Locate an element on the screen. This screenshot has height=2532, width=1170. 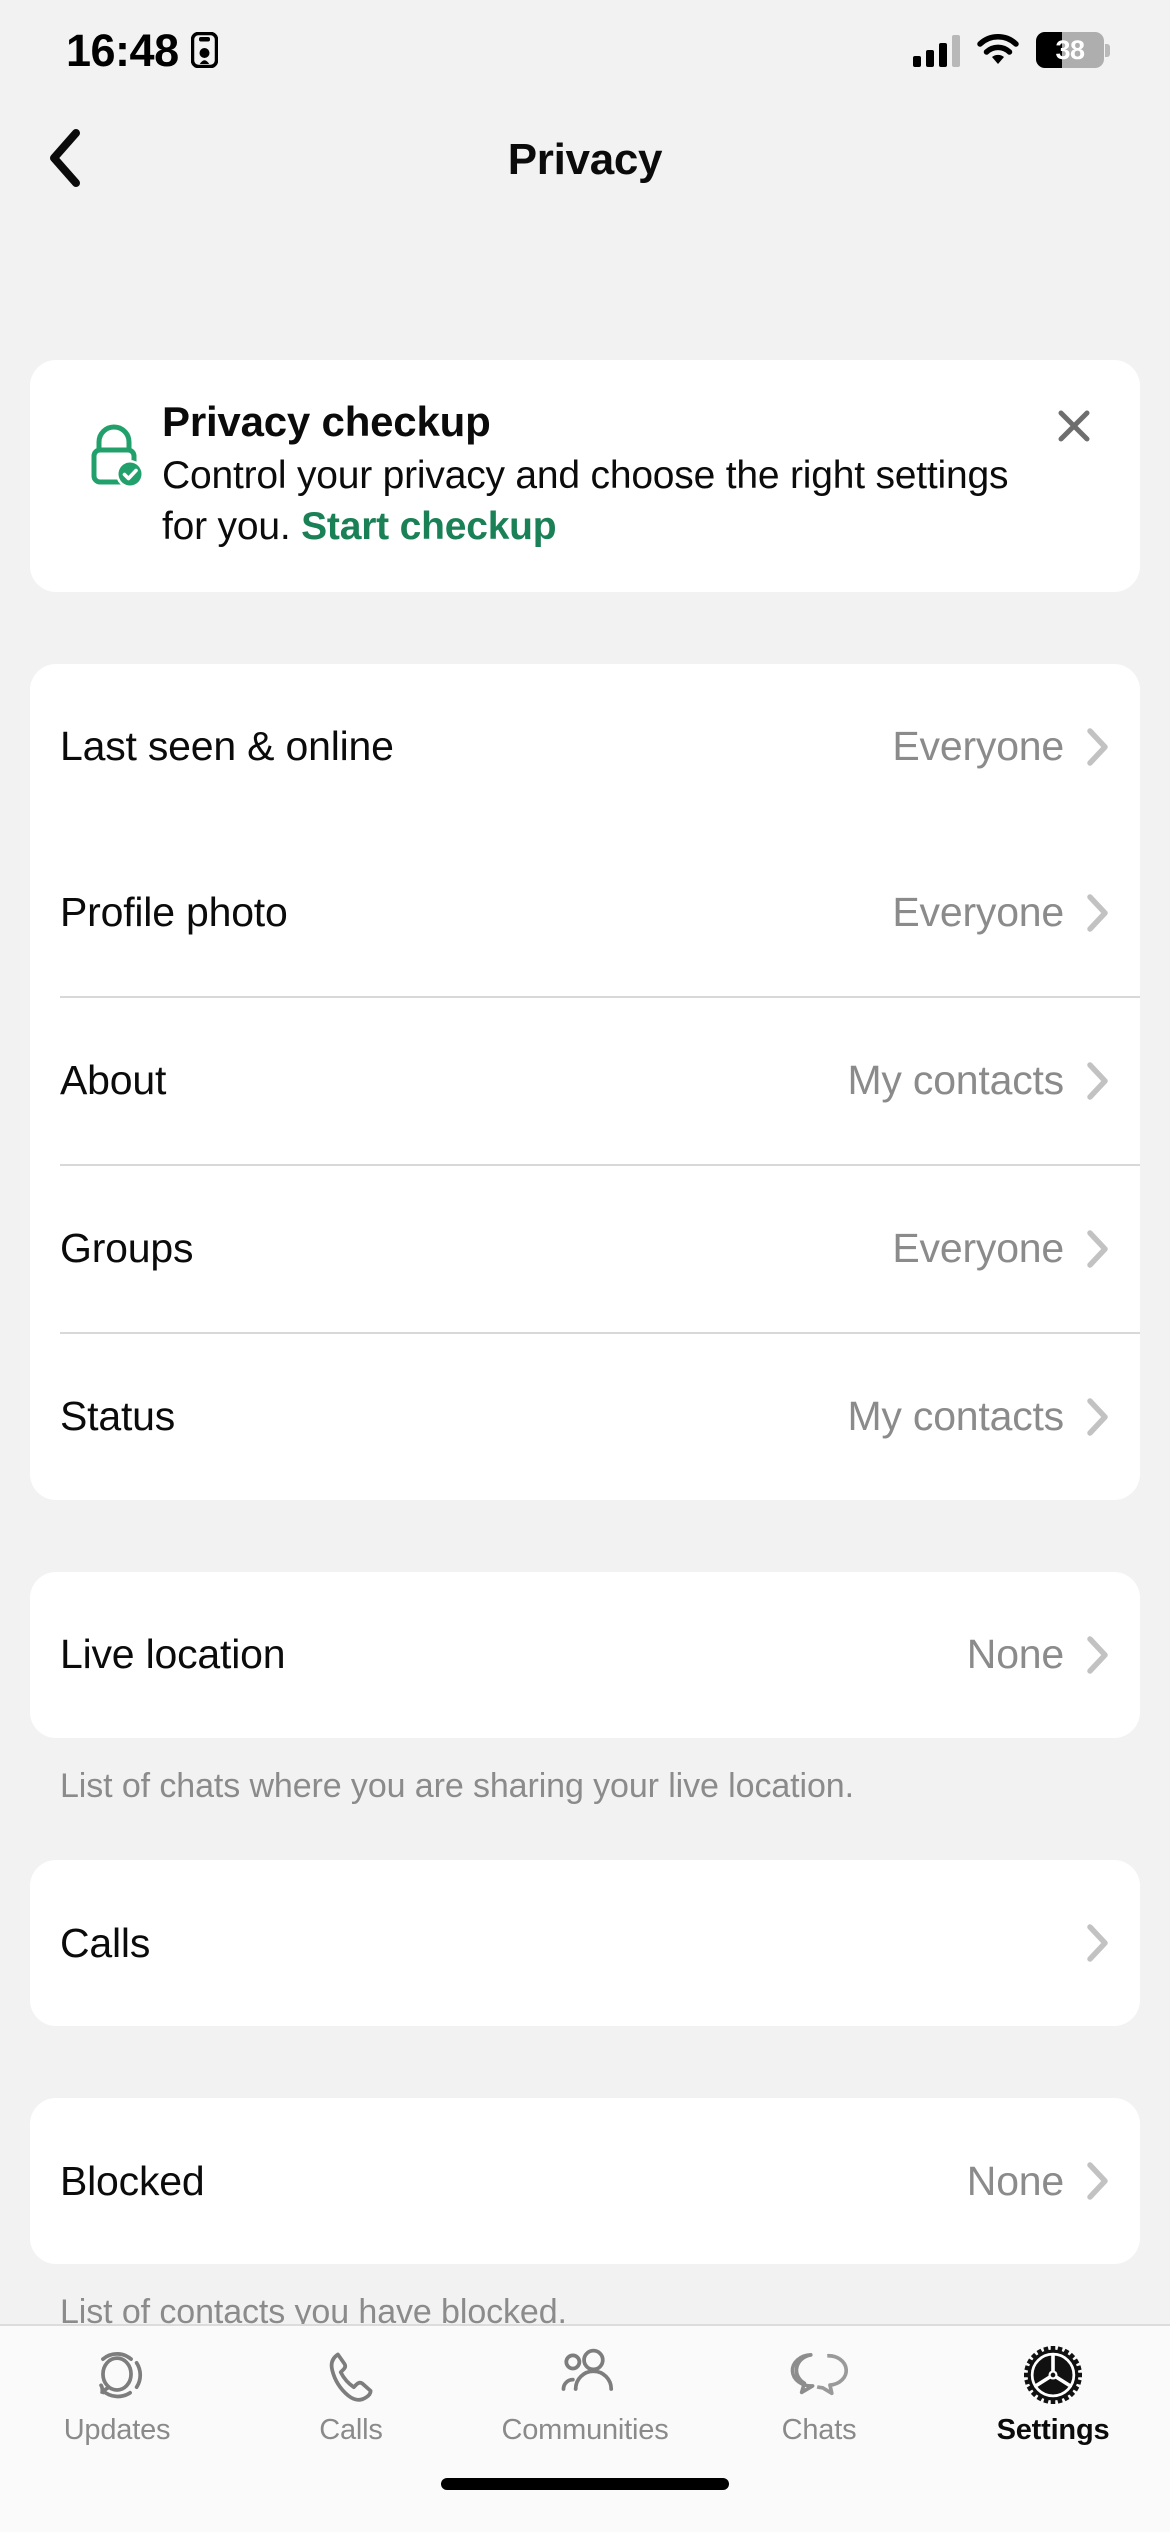
settings-row-about: About My contacts is located at coordinates (585, 1081).